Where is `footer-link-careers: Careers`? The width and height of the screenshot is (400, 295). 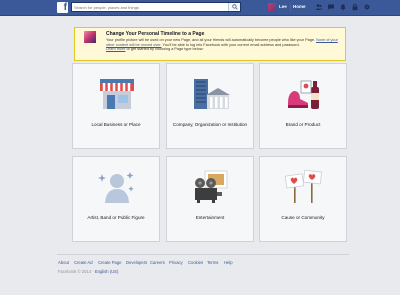 footer-link-careers: Careers is located at coordinates (157, 262).